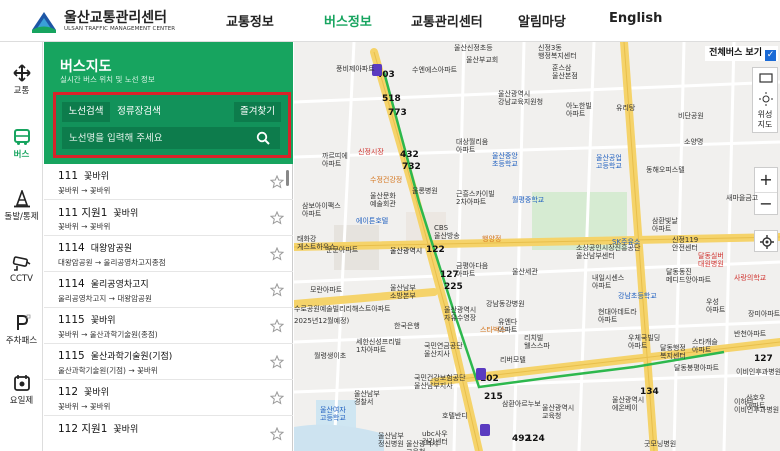 The width and height of the screenshot is (780, 451). Describe the element at coordinates (766, 78) in the screenshot. I see `layers-icon` at that location.